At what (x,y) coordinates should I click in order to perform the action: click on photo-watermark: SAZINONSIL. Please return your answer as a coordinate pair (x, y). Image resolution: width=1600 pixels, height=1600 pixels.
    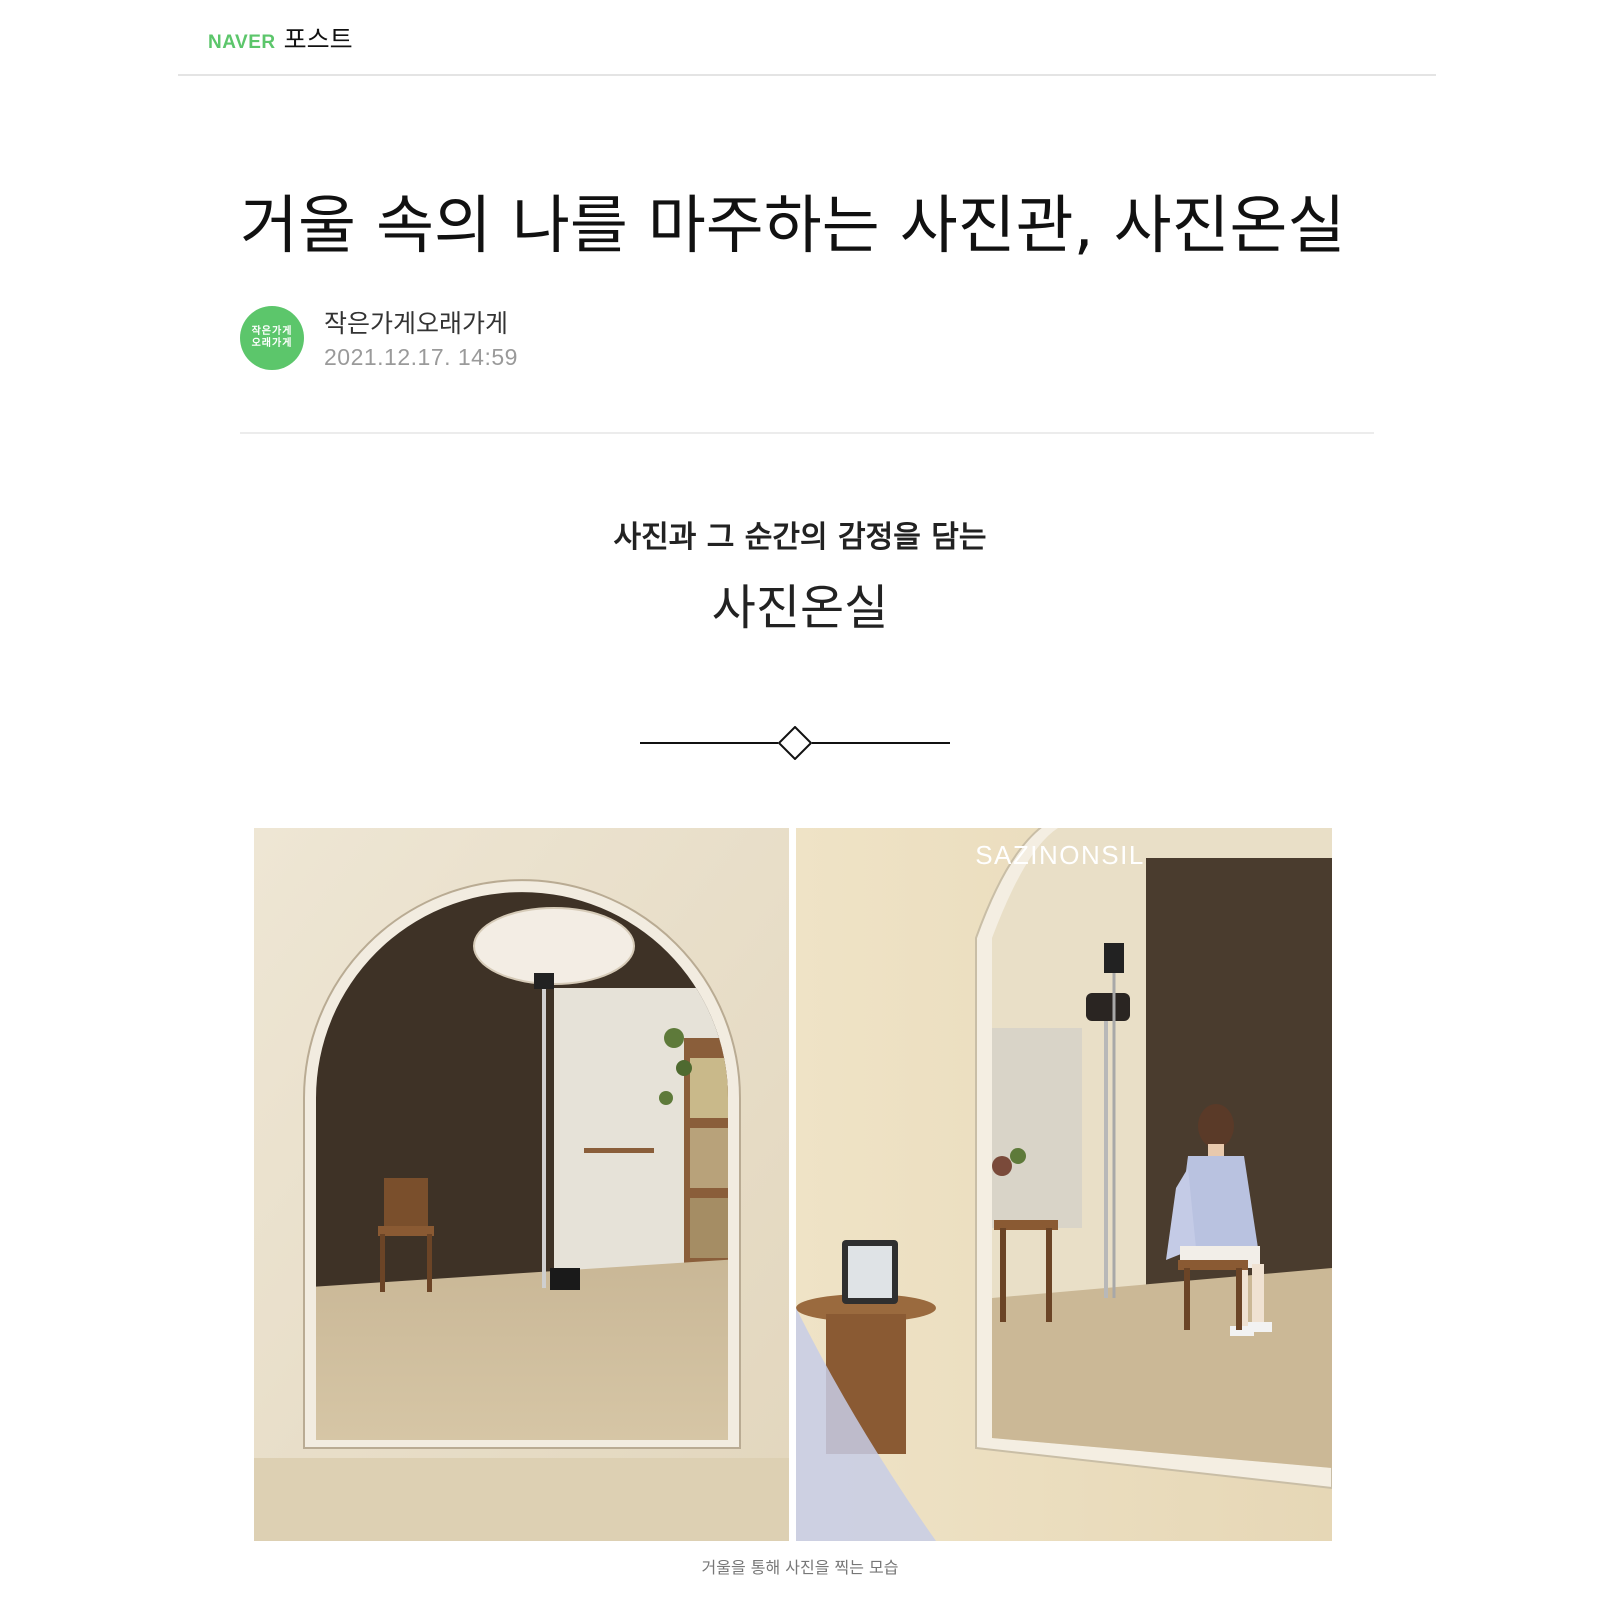
    Looking at the image, I should click on (1060, 855).